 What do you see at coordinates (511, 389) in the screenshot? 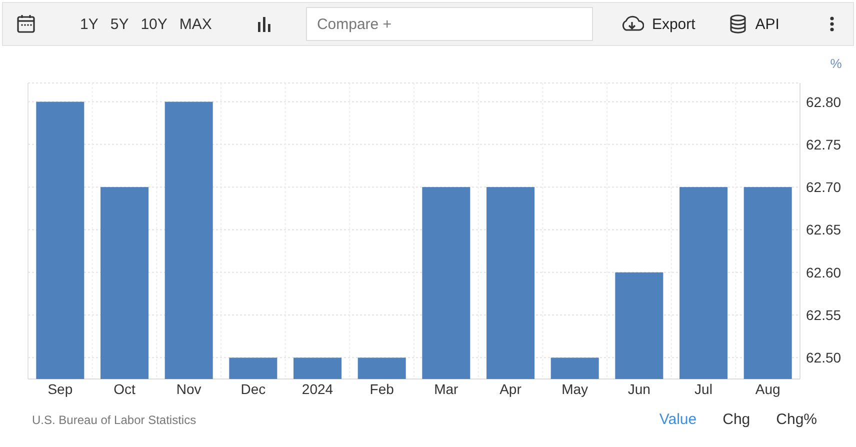
I see `axis-label: Apr` at bounding box center [511, 389].